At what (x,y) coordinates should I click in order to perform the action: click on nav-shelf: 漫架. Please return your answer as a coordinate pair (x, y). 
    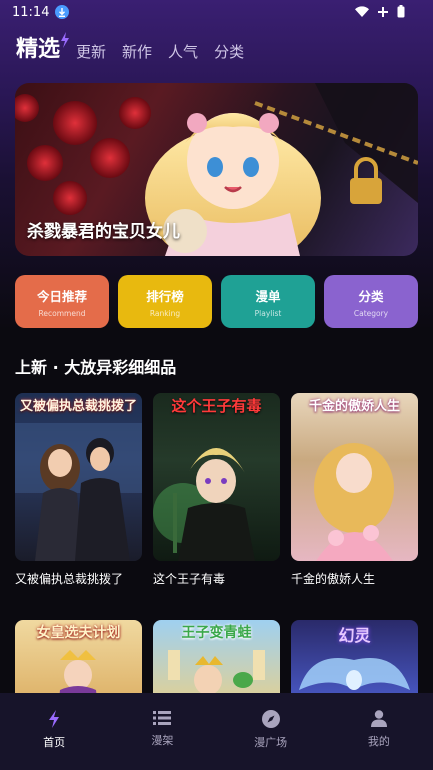
    Looking at the image, I should click on (162, 729).